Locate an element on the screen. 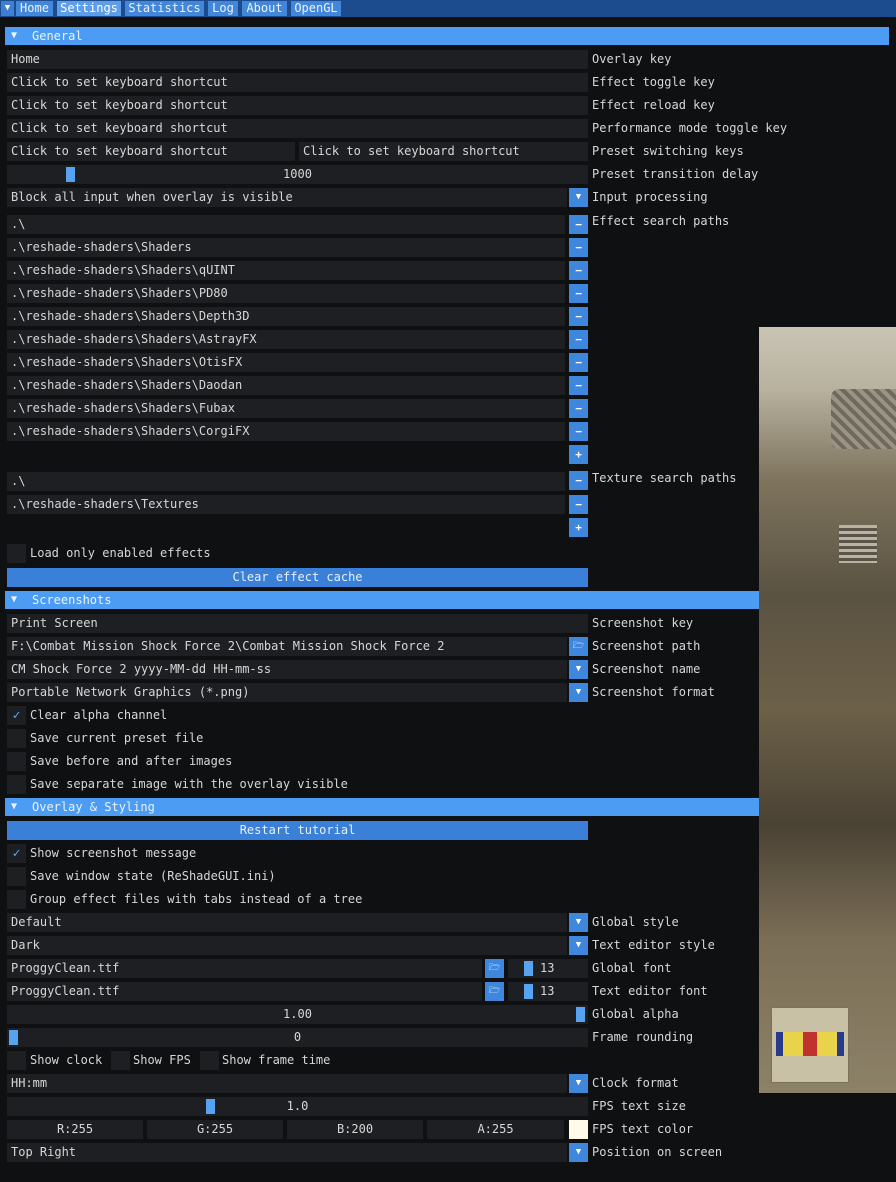 This screenshot has height=1182, width=896. restart-tutorial-button: Restart tutorial is located at coordinates (297, 830).